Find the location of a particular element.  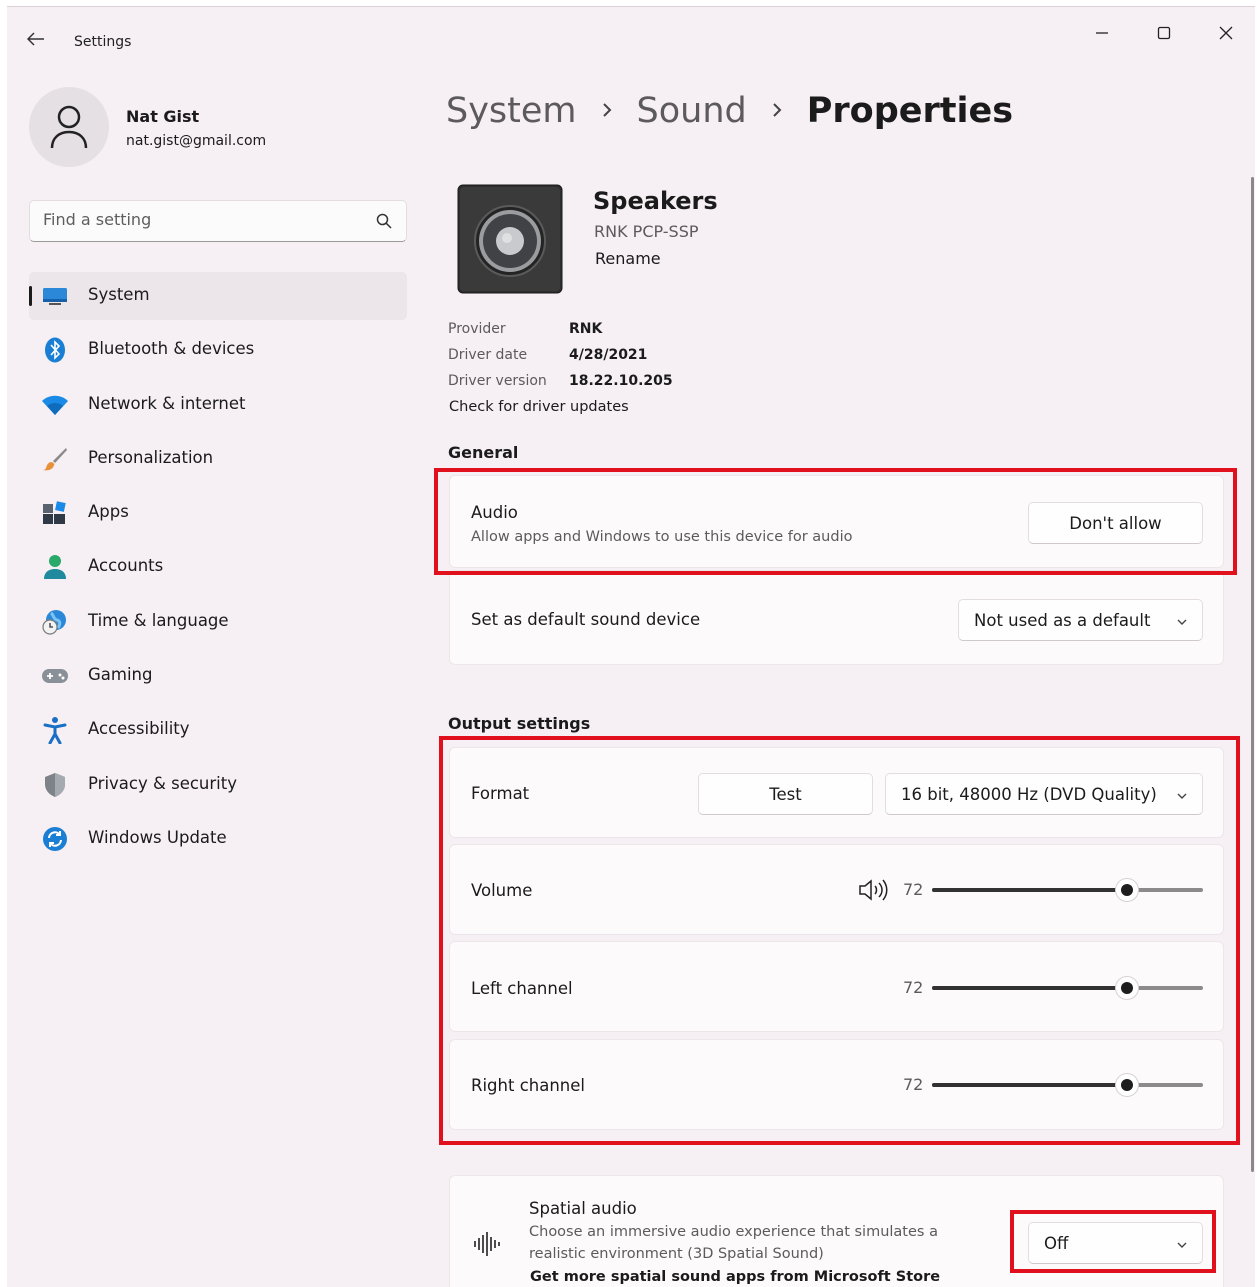

profile-name: Nat Gist is located at coordinates (163, 116).